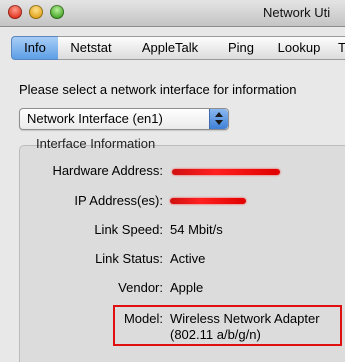  Describe the element at coordinates (140, 287) in the screenshot. I see `vendor-label: Vendor:` at that location.